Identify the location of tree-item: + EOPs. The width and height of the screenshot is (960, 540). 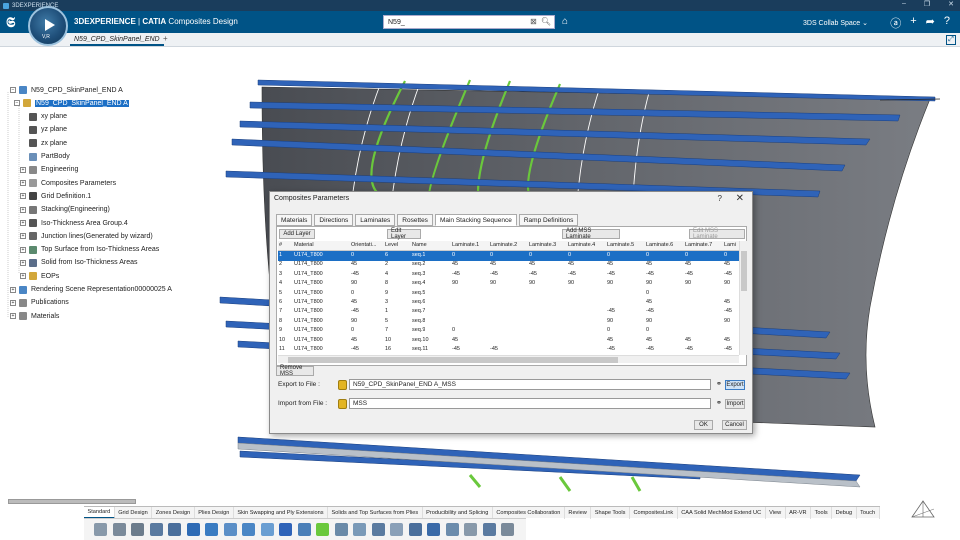
(39, 276).